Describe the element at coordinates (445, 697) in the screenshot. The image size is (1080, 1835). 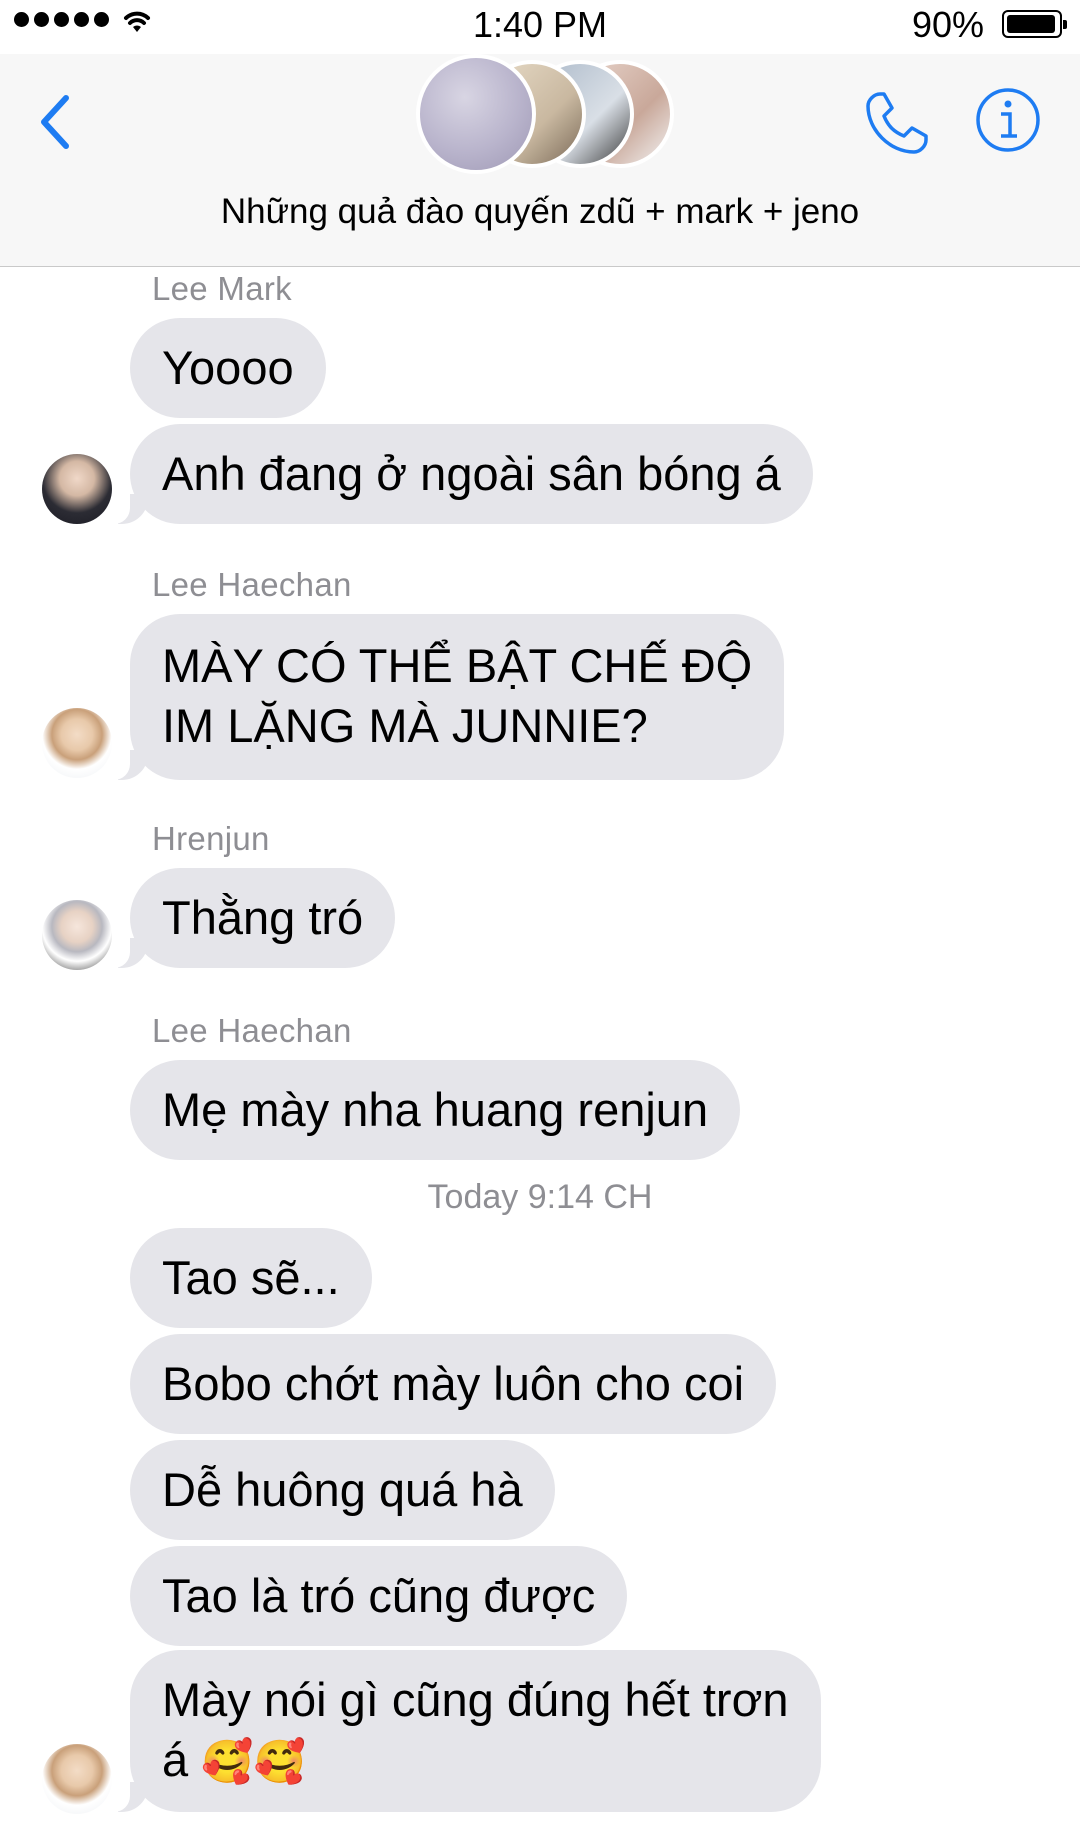
I see `message-bubble: MÀY CÓ THỂ BẬT CHẾ ĐỘ IM LẶNG MÀ JUNNIE?` at that location.